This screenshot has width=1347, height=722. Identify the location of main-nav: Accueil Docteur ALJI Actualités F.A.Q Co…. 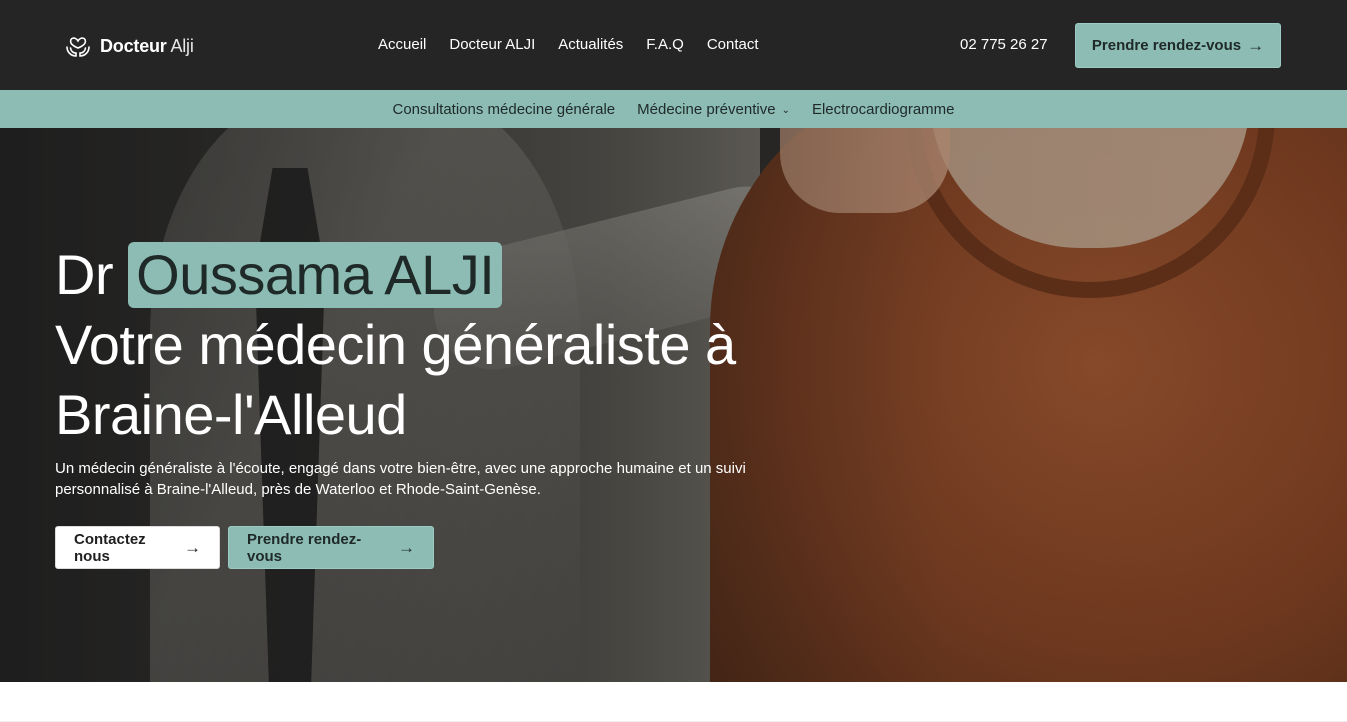
(568, 44).